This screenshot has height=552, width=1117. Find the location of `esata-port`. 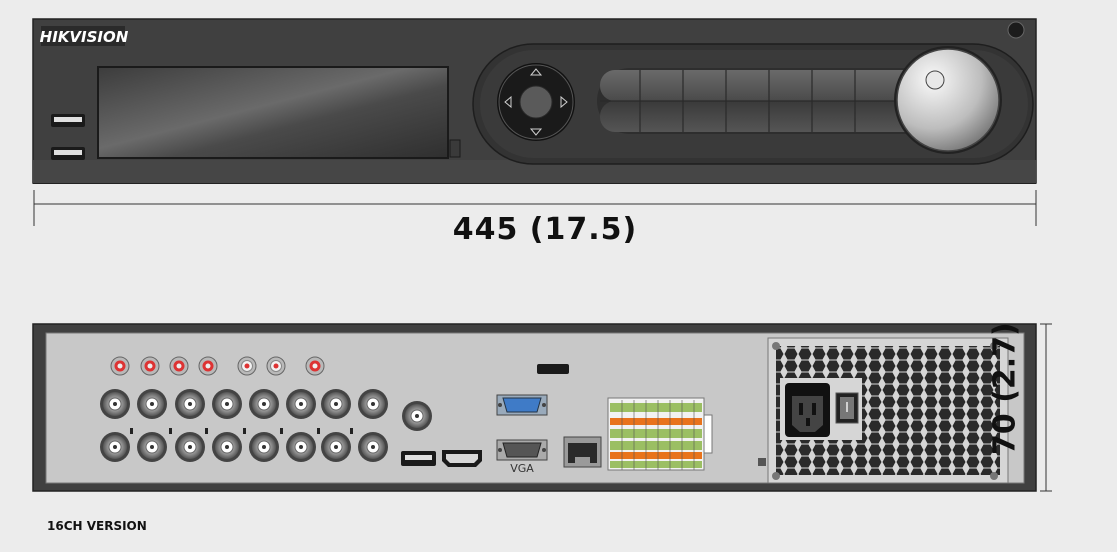

esata-port is located at coordinates (553, 369).